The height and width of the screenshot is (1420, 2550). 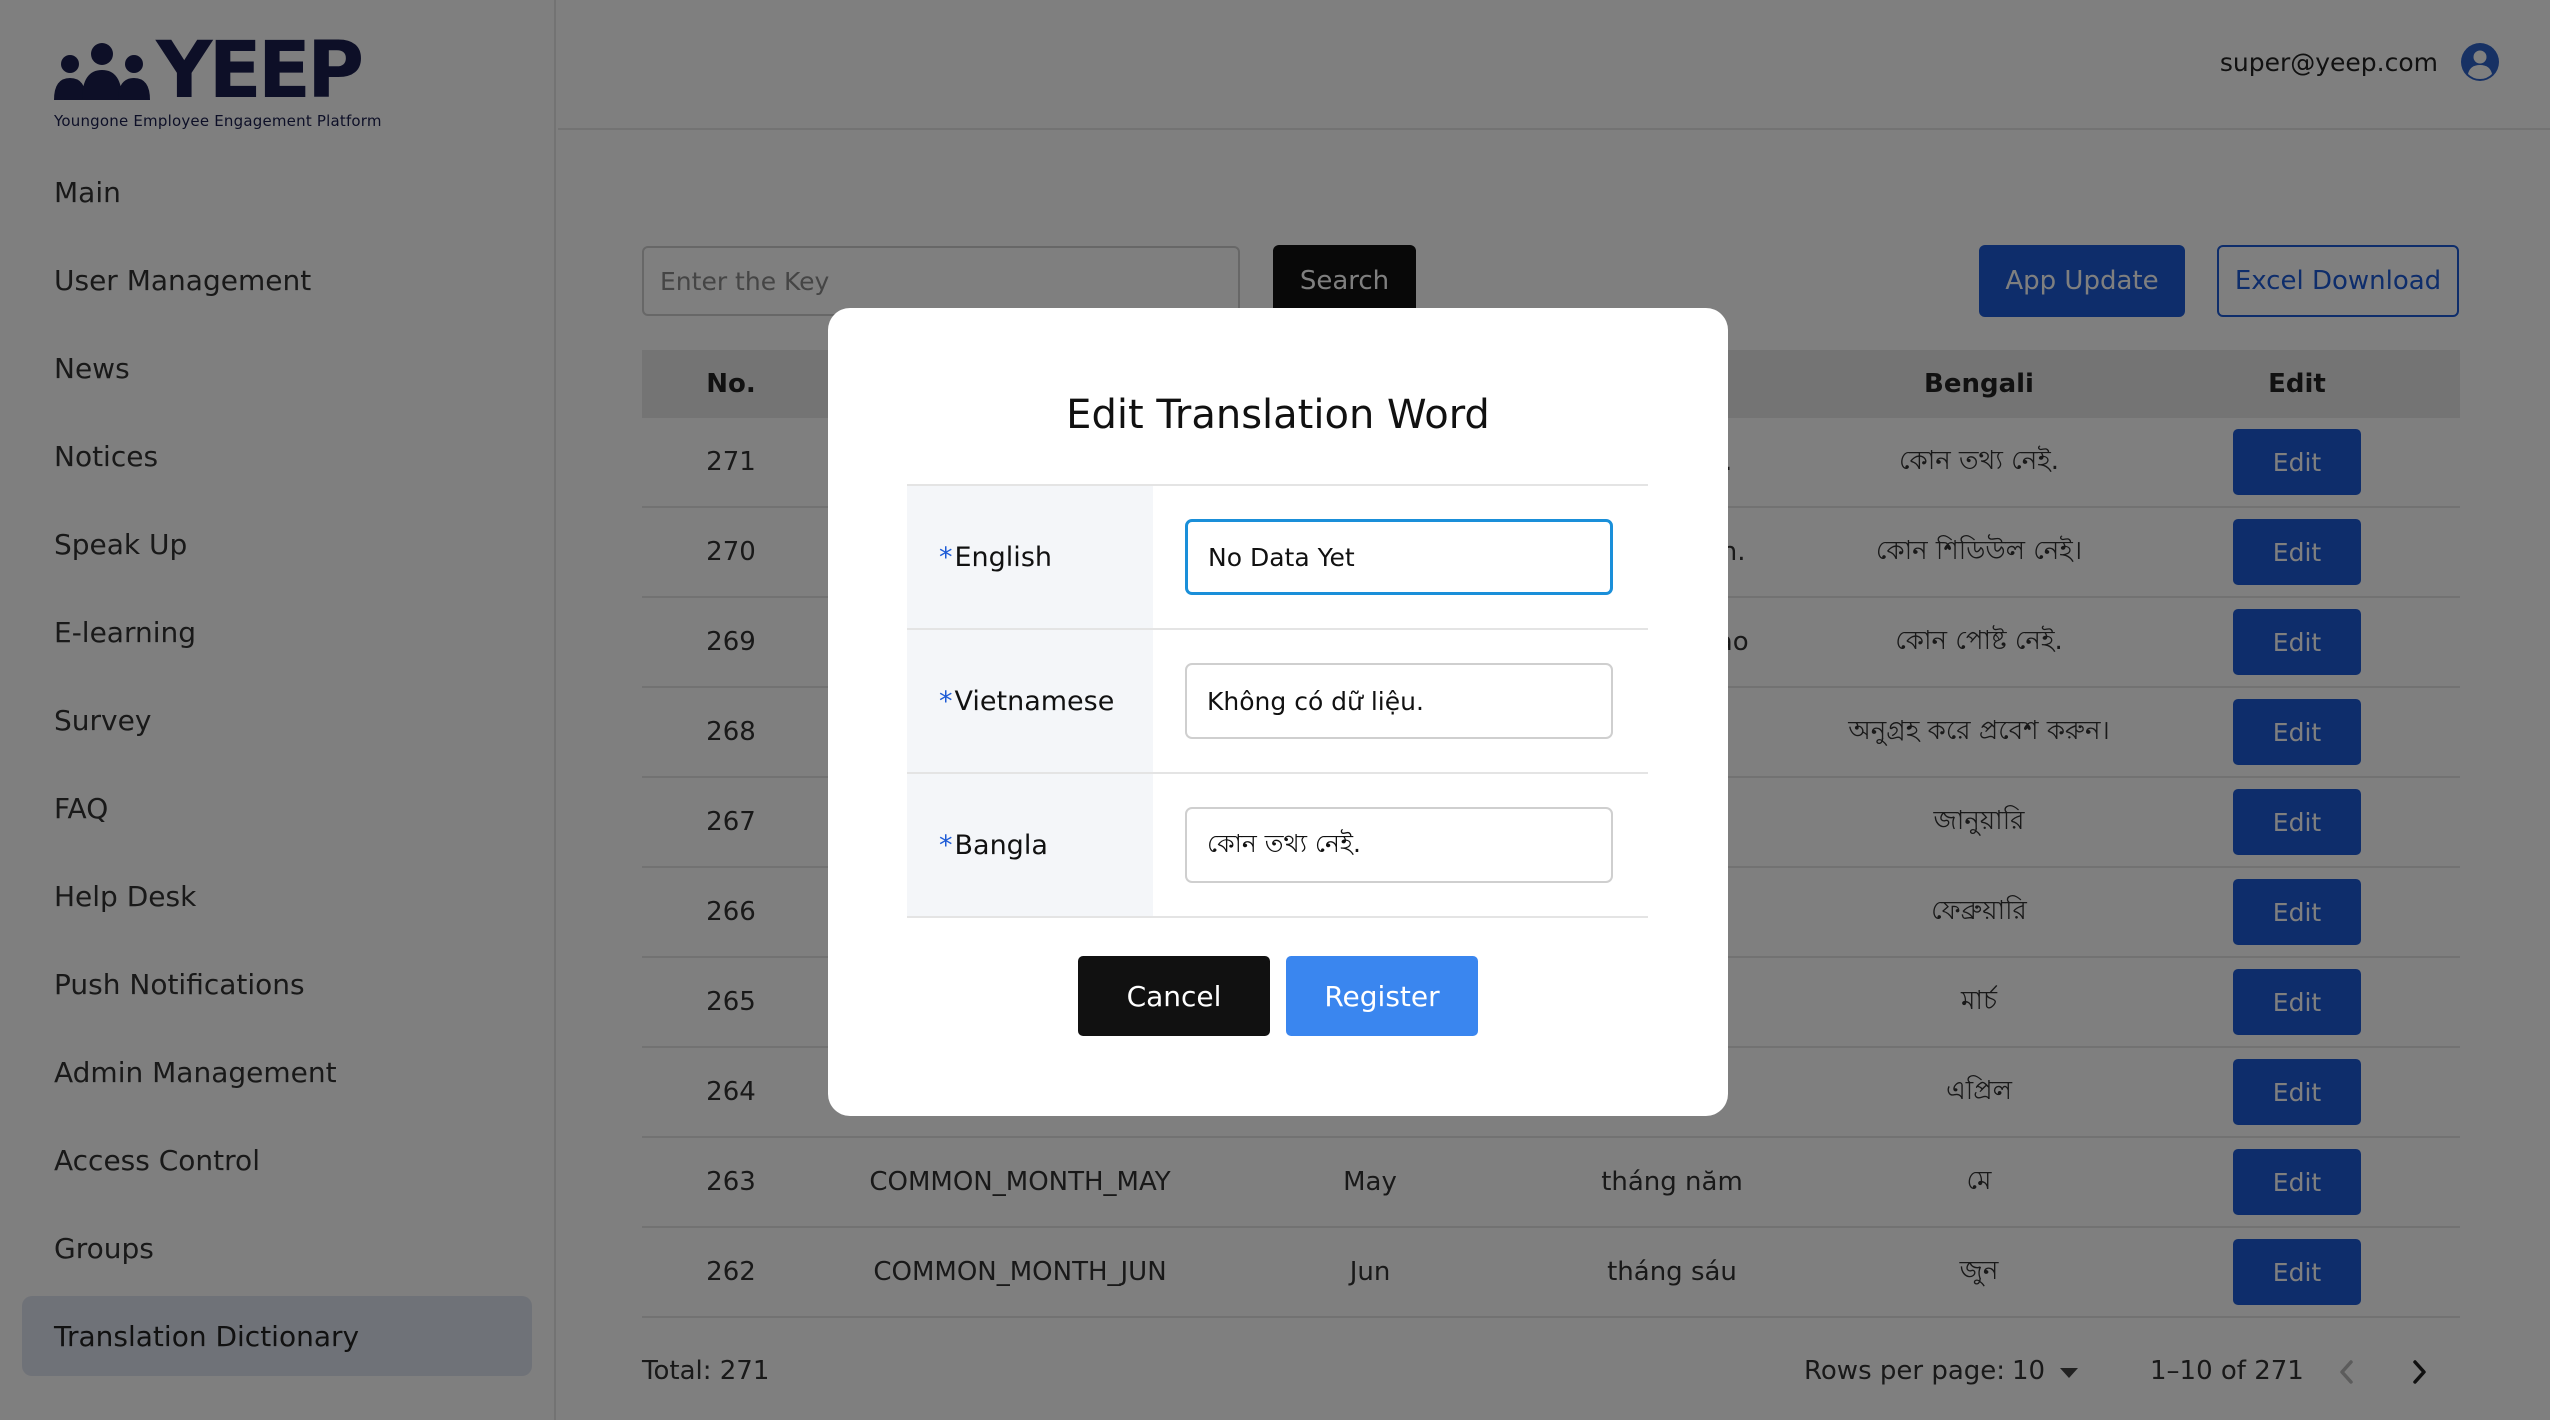 What do you see at coordinates (1001, 845) in the screenshot?
I see `field-label-text: Bangla` at bounding box center [1001, 845].